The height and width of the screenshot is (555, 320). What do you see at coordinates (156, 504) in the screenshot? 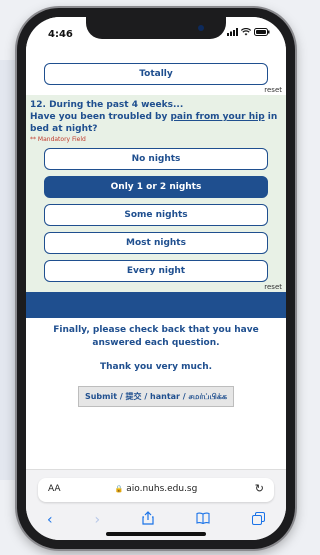
I see `browser-toolbar: AA 🔒 aio.nuhs.edu.sg ↻ ‹ ›` at bounding box center [156, 504].